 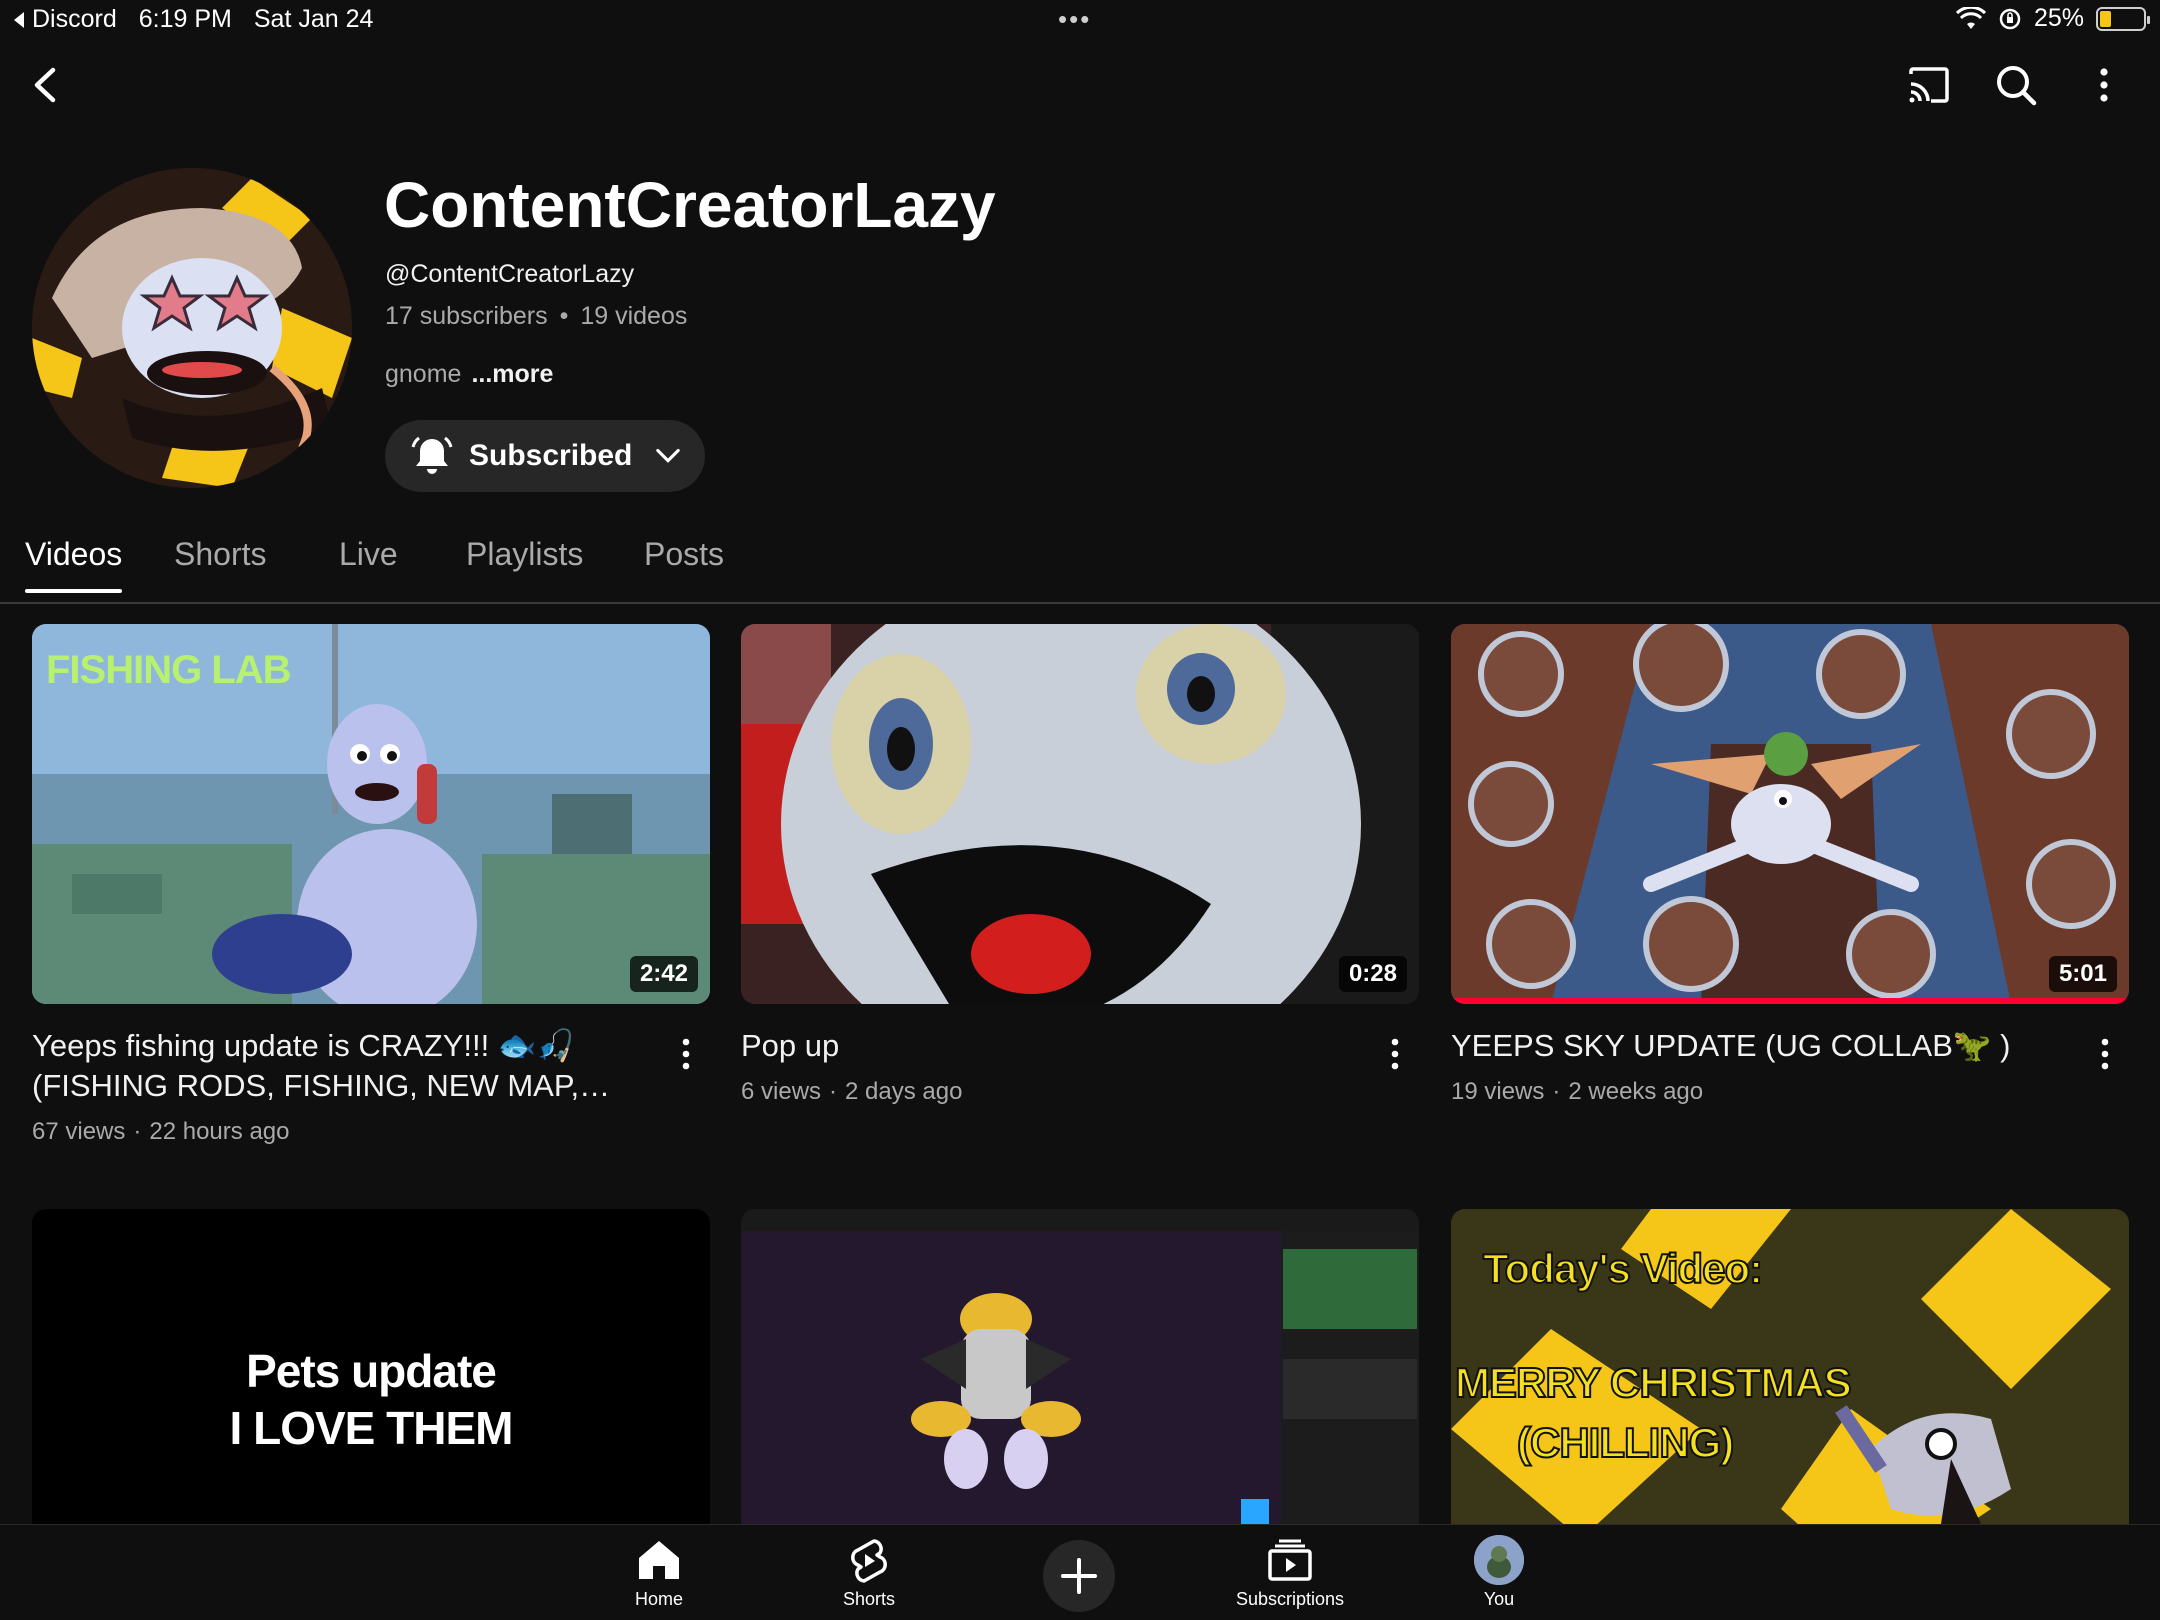 I want to click on nav-label: Shorts, so click(x=869, y=1599).